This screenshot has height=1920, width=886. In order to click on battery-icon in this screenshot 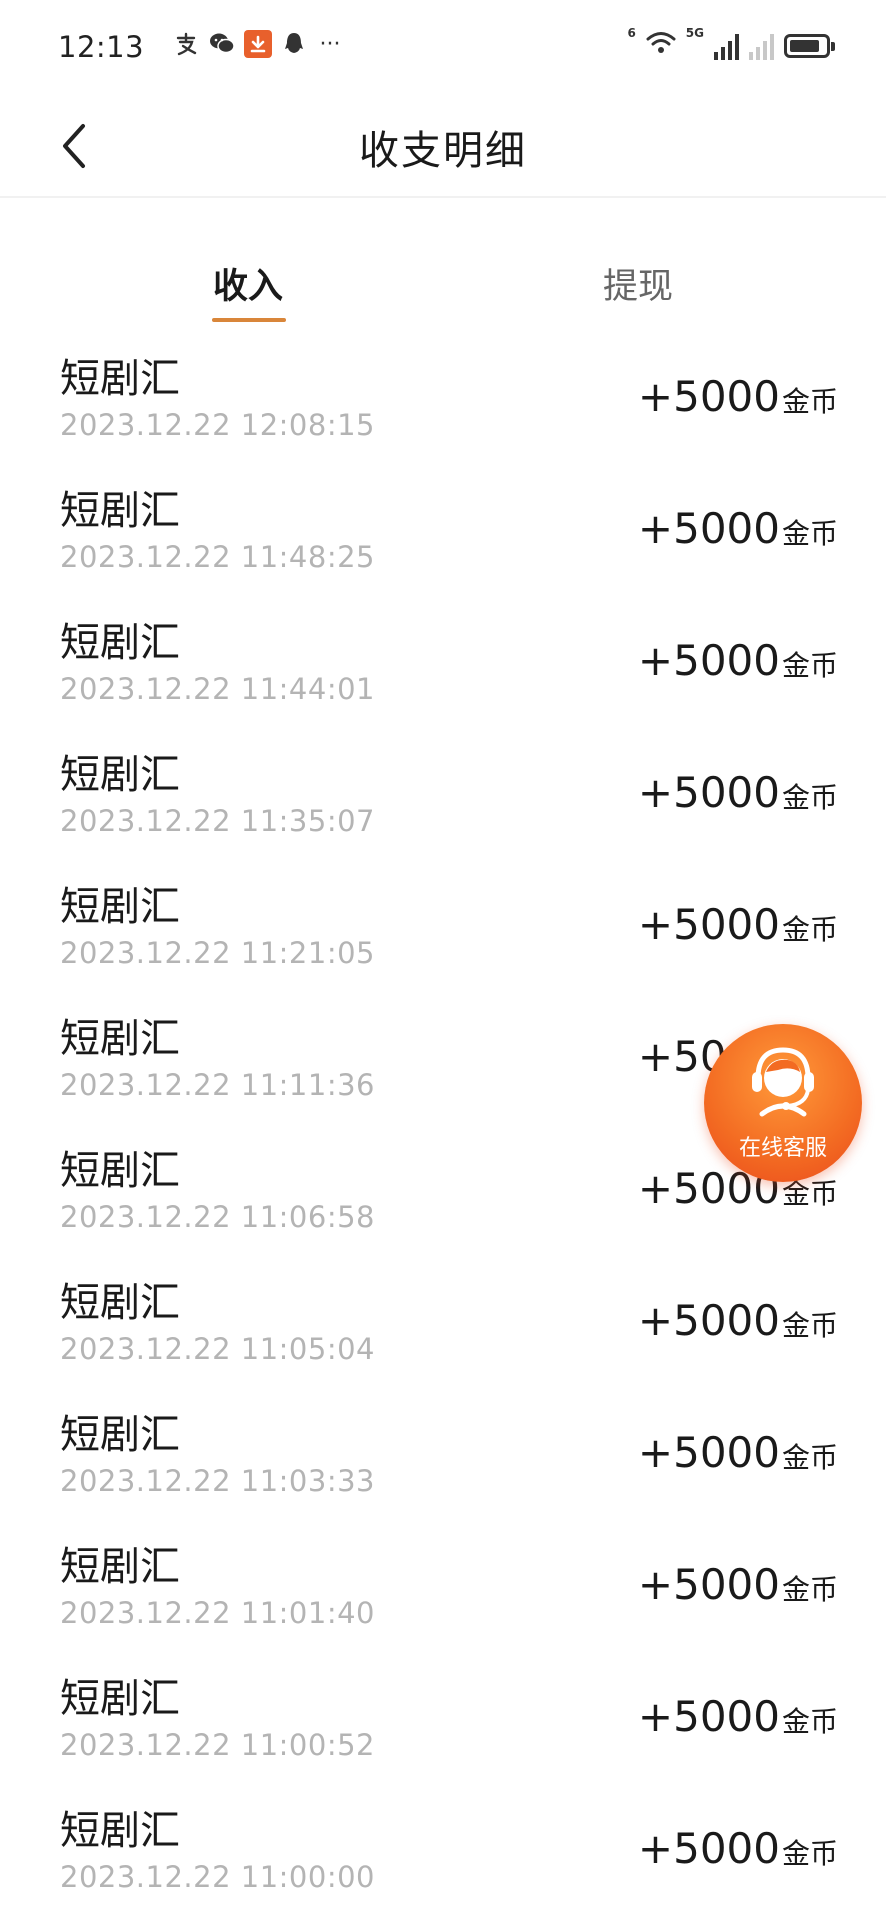, I will do `click(809, 46)`.